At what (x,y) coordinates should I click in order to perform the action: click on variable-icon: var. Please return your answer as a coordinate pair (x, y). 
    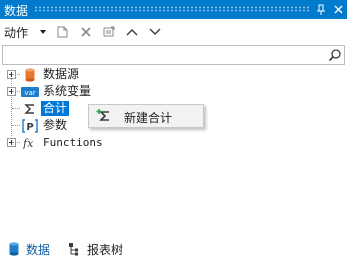
    Looking at the image, I should click on (30, 91).